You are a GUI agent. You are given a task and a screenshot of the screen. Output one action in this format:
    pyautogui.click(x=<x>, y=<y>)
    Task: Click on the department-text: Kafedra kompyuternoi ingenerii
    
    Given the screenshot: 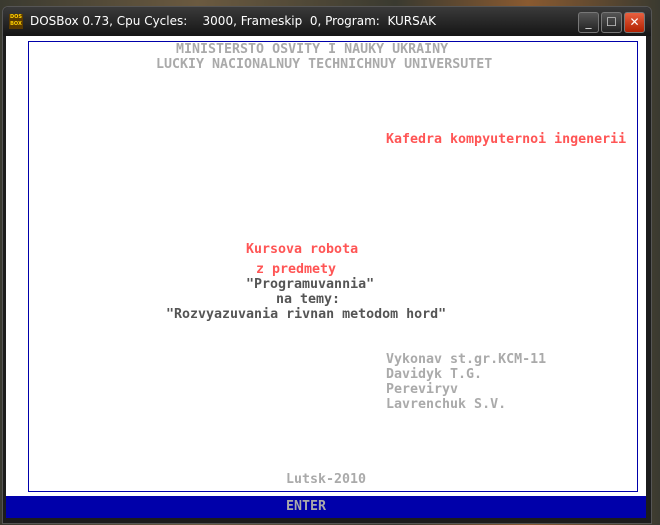 What is the action you would take?
    pyautogui.click(x=506, y=139)
    